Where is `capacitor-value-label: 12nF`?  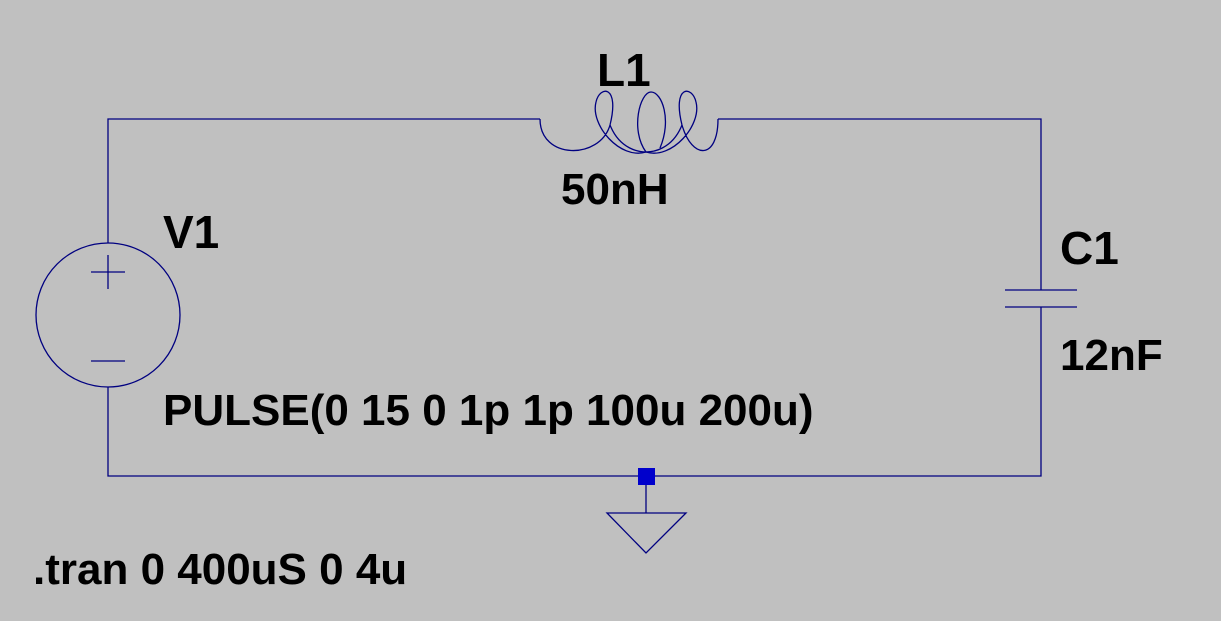
capacitor-value-label: 12nF is located at coordinates (1111, 356).